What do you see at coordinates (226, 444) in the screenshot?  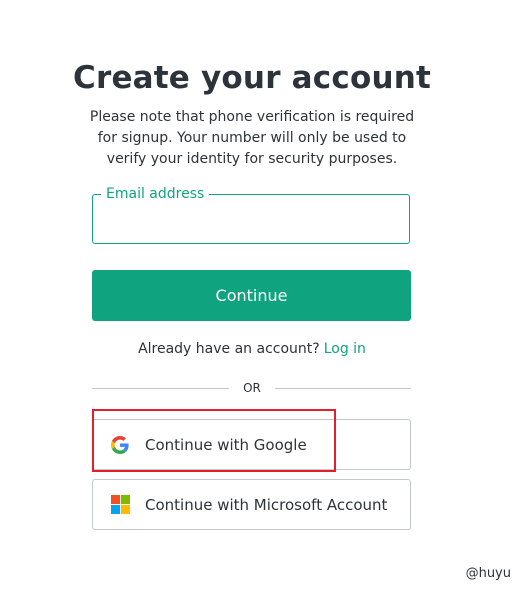 I see `google-button-label: Continue with Google` at bounding box center [226, 444].